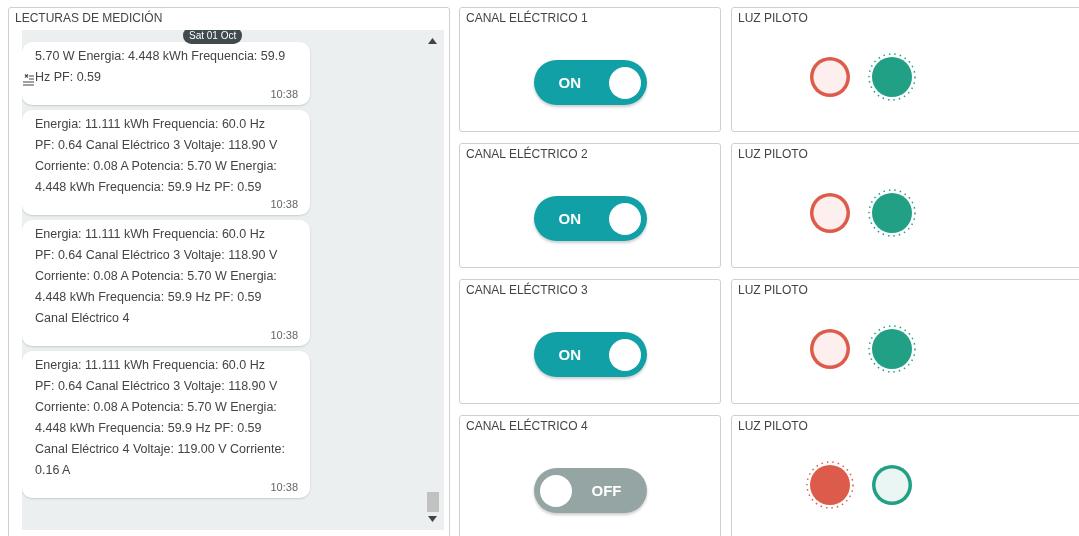  I want to click on message-text: Energia: 11.111 kWh Frequencia: 60.0 Hz PF: 0.64 Canal Eléctrico 3 Voltaje: 118.90 V Corriente: 0.08 A Potencia: 5.70 W Energia: 4.448 kWh Frequencia: 59.9 Hz PF: 0.59 Canal Eléctrico 4, so click(157, 276).